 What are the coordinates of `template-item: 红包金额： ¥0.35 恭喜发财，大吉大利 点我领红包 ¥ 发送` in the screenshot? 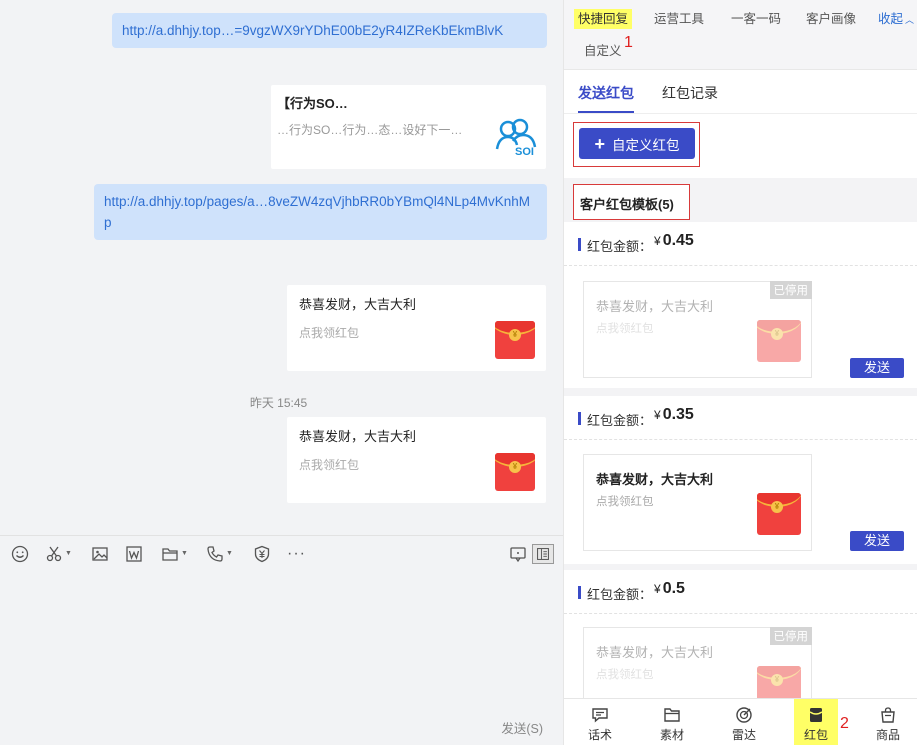 It's located at (740, 480).